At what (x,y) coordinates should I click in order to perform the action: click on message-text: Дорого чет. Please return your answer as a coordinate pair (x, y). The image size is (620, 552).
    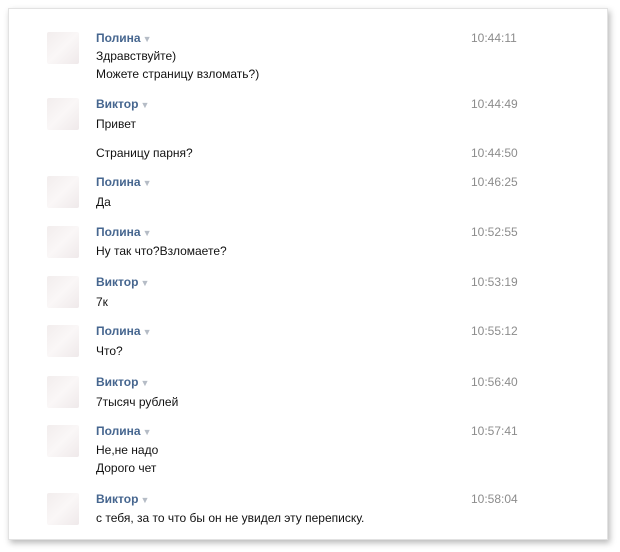
    Looking at the image, I should click on (126, 468).